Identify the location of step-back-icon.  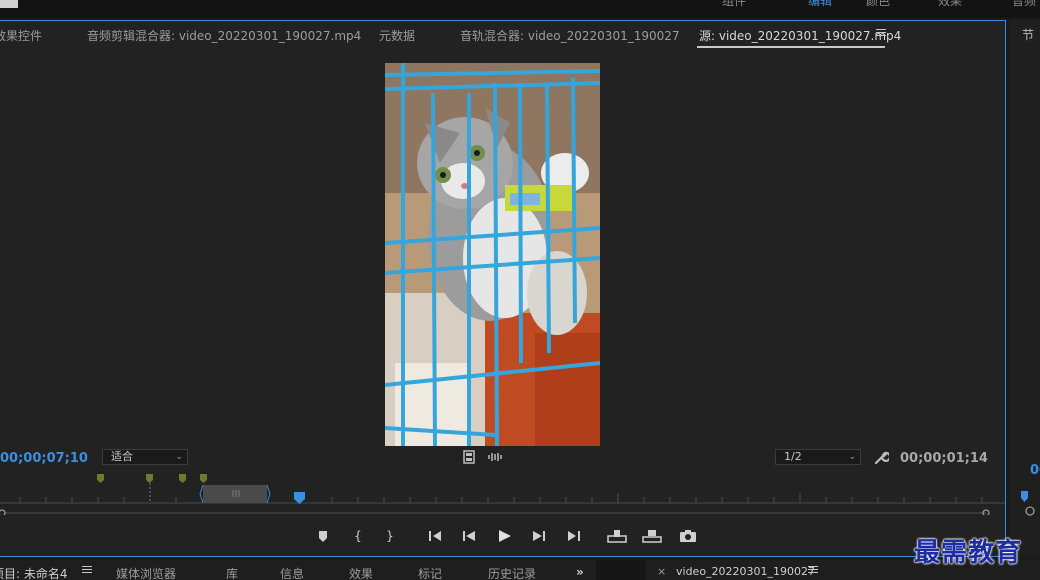
(469, 536).